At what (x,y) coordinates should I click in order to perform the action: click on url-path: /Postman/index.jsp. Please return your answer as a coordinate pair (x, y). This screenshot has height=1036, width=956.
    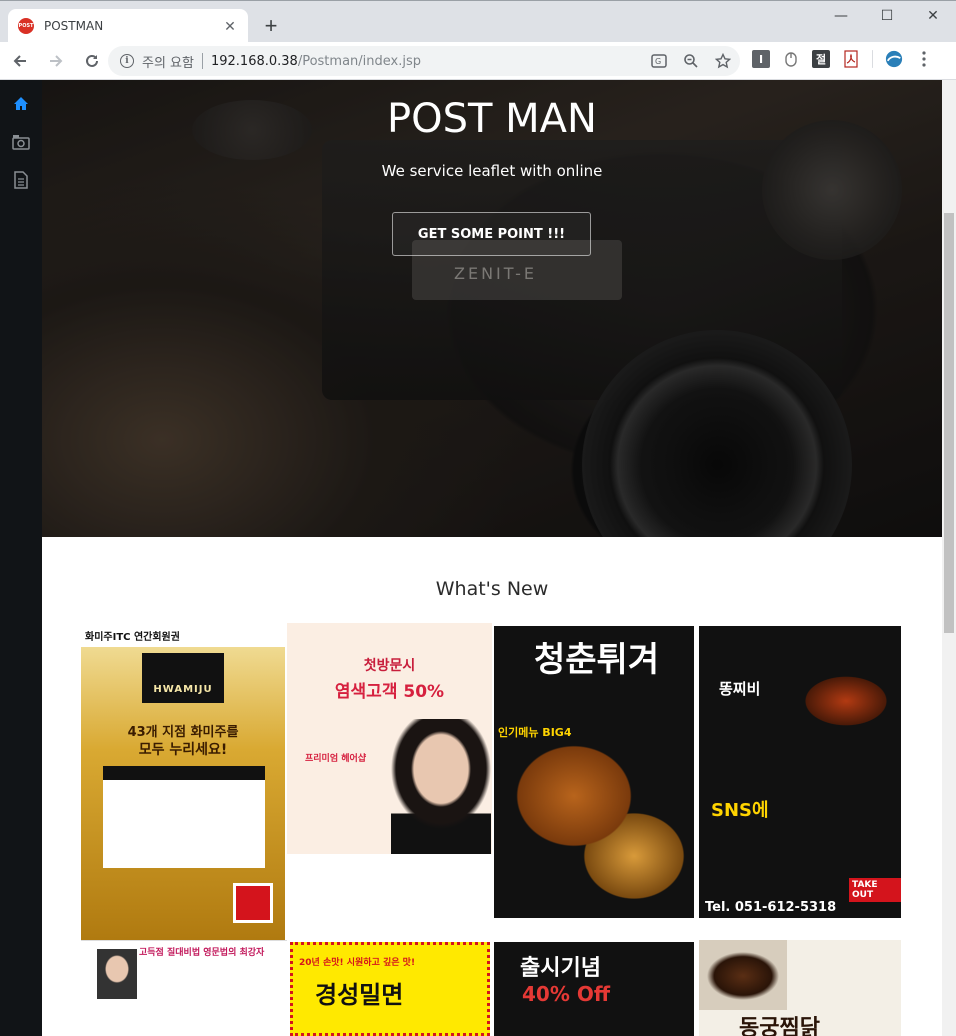
    Looking at the image, I should click on (359, 61).